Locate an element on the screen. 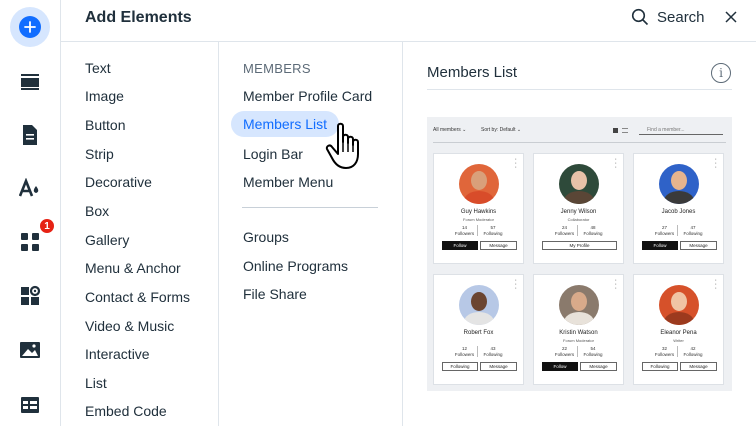 This screenshot has height=426, width=756. search-button: Search is located at coordinates (668, 17).